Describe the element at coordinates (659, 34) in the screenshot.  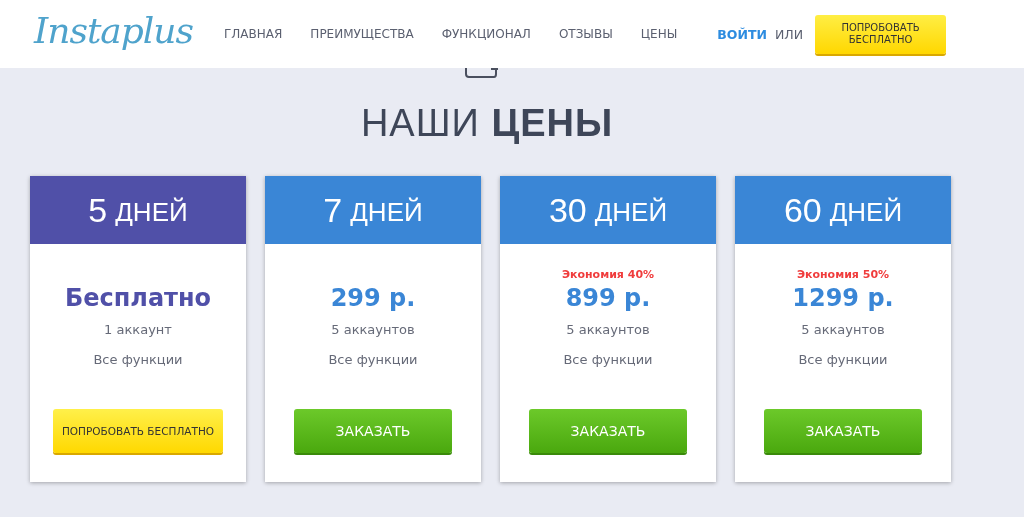
I see `nav-link: ЦЕНЫ` at that location.